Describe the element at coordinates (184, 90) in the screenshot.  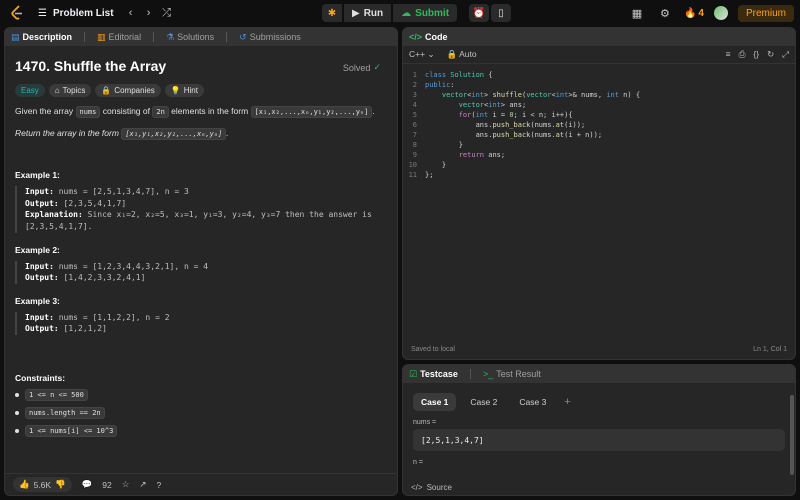
I see `hint-badge: 💡 Hint` at that location.